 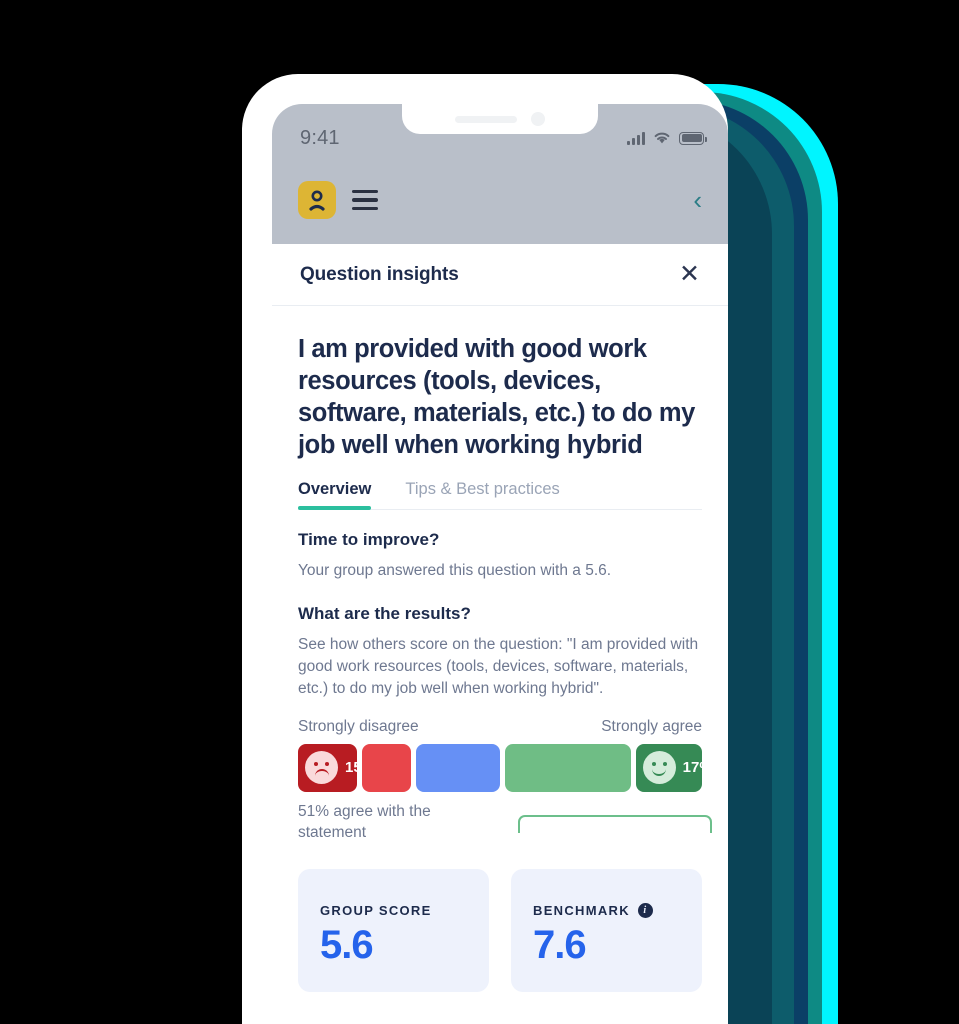 I want to click on front-camera-icon, so click(x=538, y=119).